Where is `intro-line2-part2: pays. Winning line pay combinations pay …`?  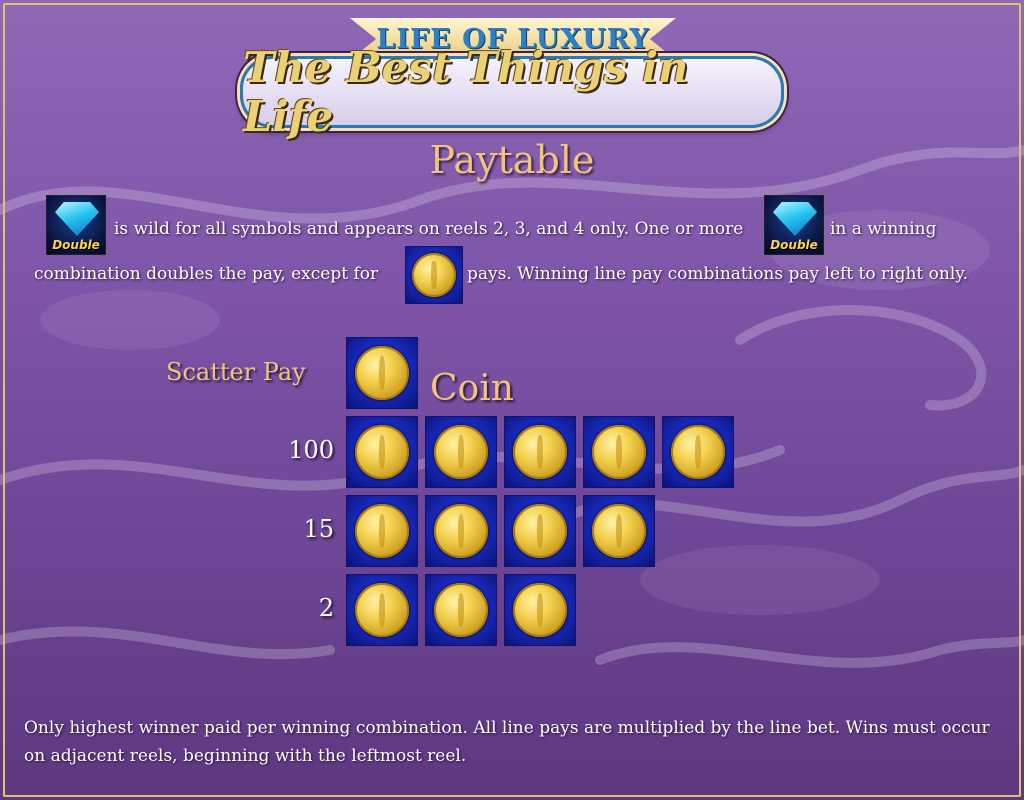 intro-line2-part2: pays. Winning line pay combinations pay … is located at coordinates (718, 274).